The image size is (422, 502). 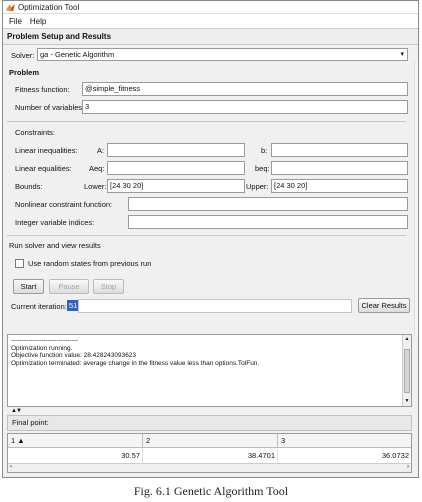 What do you see at coordinates (176, 168) in the screenshot?
I see `aeq-matrix-field` at bounding box center [176, 168].